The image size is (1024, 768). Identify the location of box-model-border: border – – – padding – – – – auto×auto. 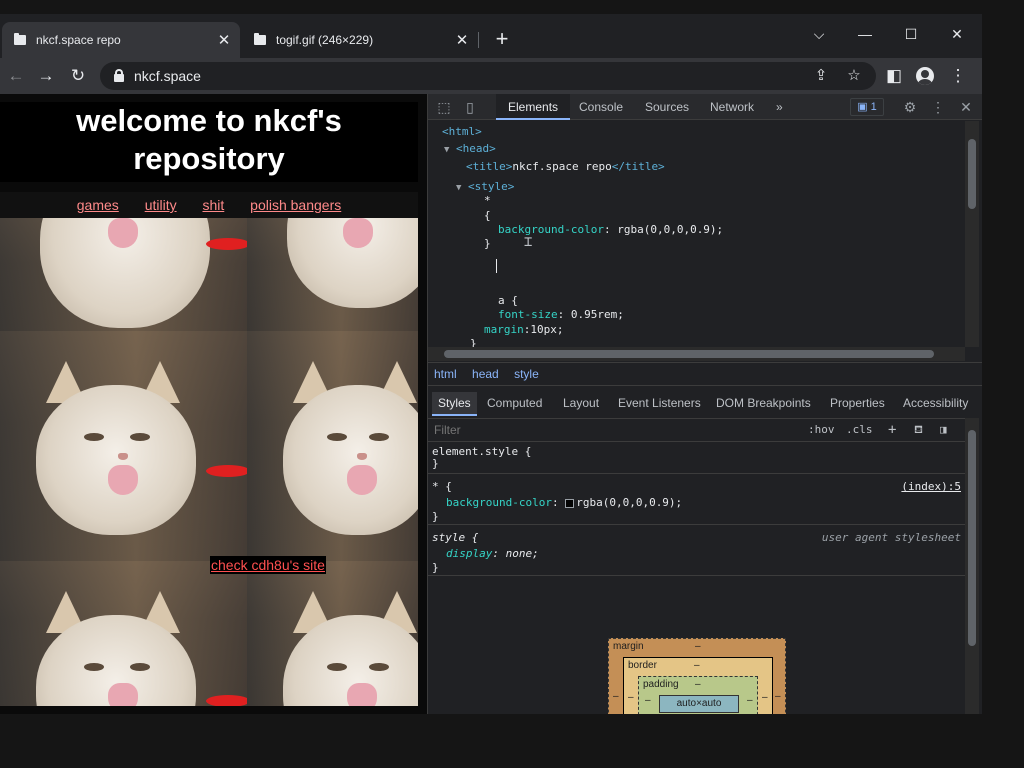
(698, 685).